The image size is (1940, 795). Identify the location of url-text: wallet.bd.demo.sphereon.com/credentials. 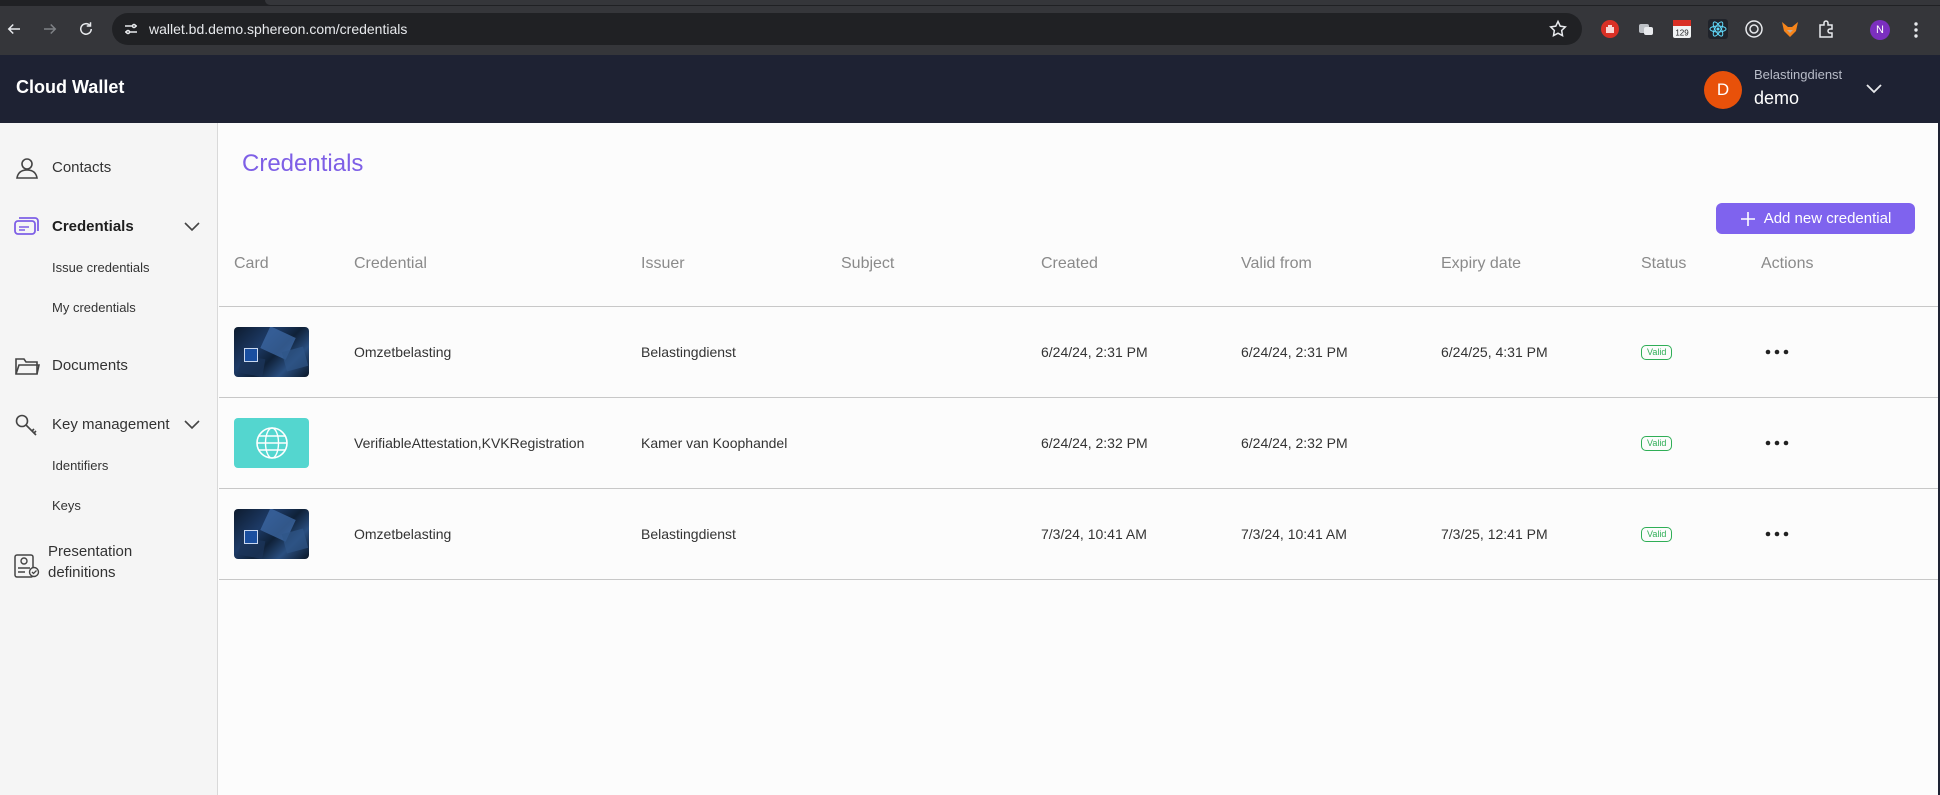
(278, 29).